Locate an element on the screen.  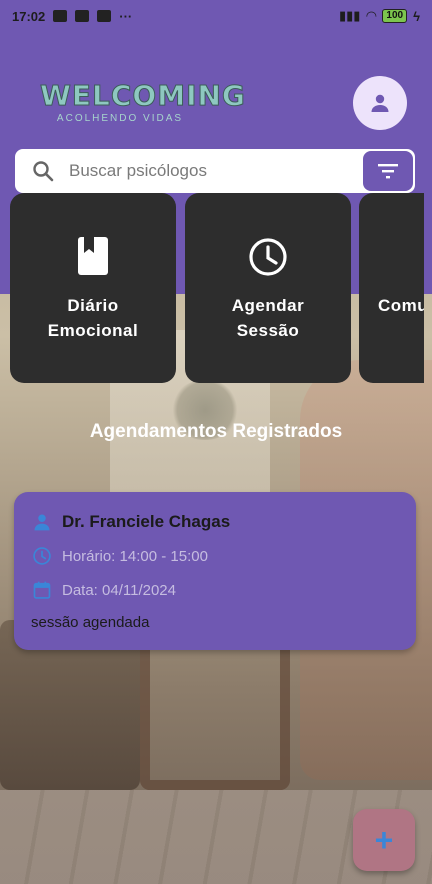
card-label-line2: Su is located at coordinates (401, 330).